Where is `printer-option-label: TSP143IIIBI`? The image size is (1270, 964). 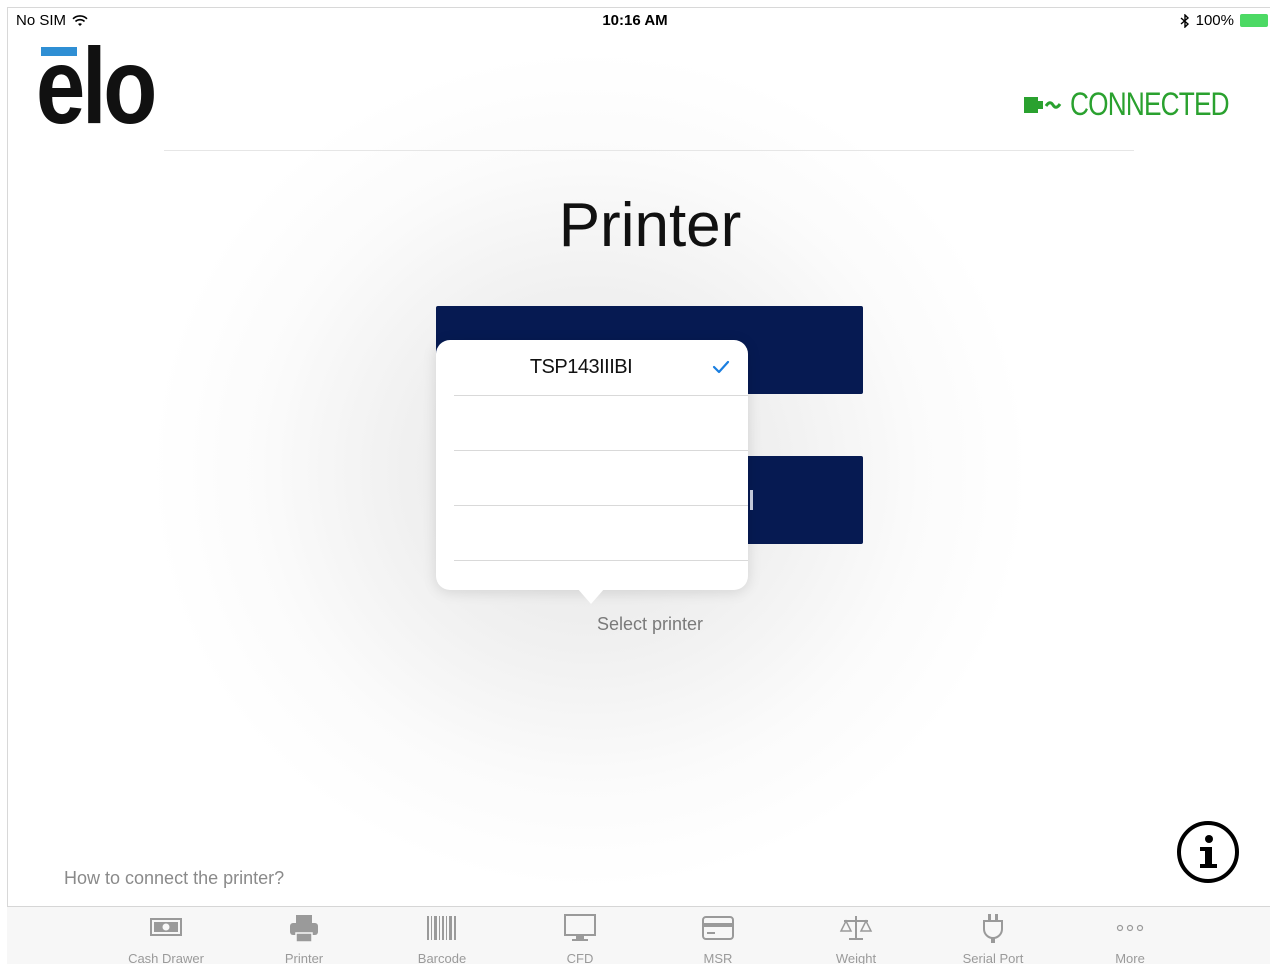
printer-option-label: TSP143IIIBI is located at coordinates (581, 367).